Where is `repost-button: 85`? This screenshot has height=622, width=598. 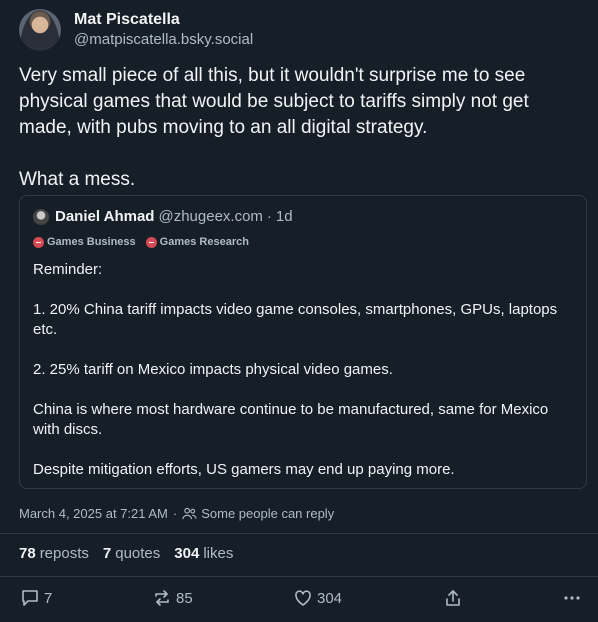 repost-button: 85 is located at coordinates (172, 598).